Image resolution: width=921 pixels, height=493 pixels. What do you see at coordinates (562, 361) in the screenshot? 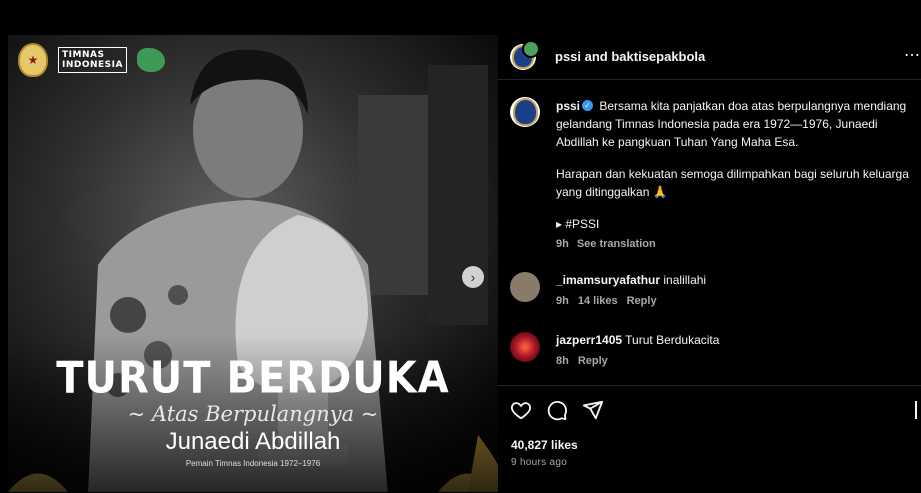
I see `comment-time: 8h` at bounding box center [562, 361].